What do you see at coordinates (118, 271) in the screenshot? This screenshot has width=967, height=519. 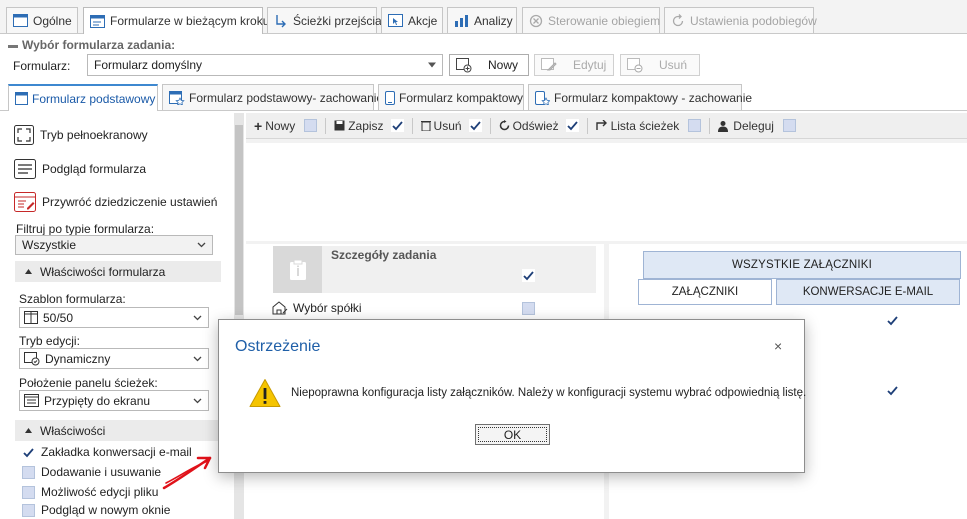 I see `form-properties-header: Właściwości formularza` at bounding box center [118, 271].